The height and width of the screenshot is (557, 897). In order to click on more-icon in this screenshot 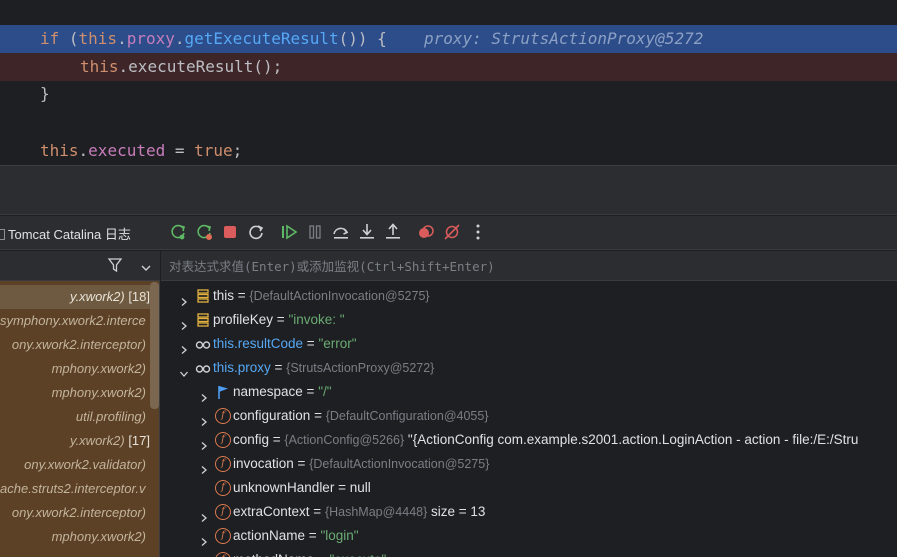, I will do `click(478, 232)`.